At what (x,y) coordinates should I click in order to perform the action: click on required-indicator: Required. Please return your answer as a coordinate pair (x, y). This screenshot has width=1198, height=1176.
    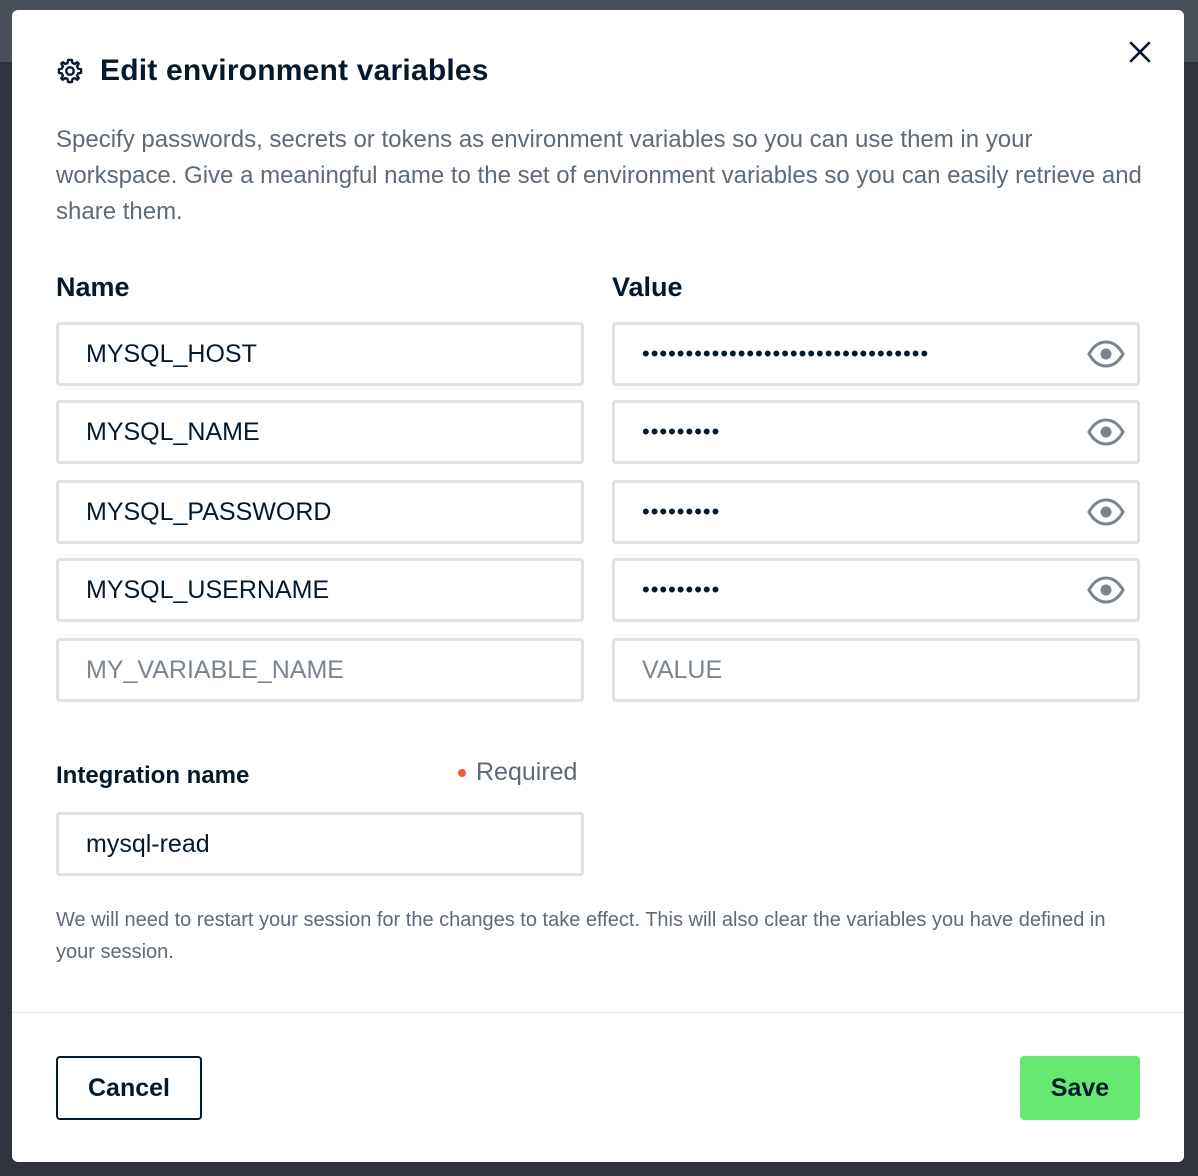
    Looking at the image, I should click on (517, 772).